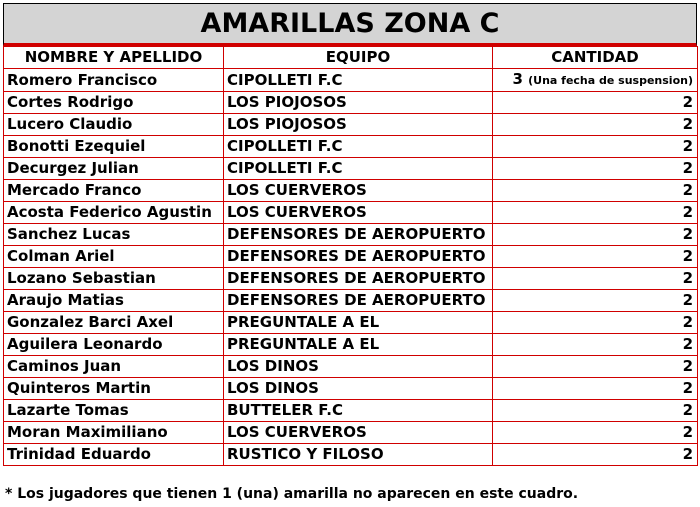 This screenshot has width=700, height=507. I want to click on table-row: Araujo Matias DEFENSORES DE AEROPUERTO 2, so click(350, 300).